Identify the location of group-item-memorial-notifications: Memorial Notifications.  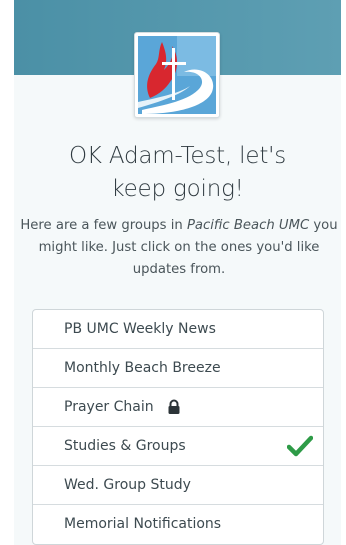
(178, 524).